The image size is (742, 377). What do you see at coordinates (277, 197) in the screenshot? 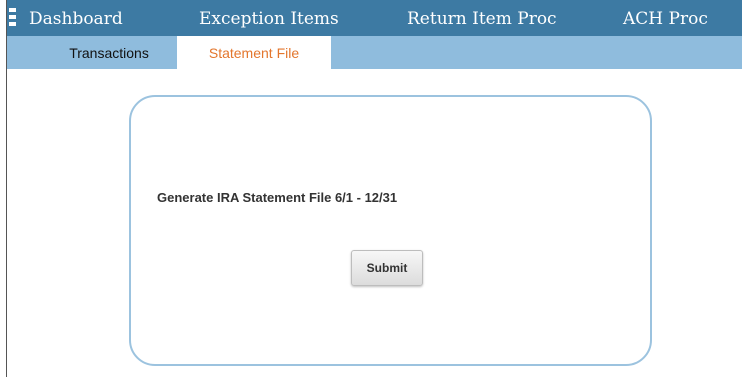
I see `generate-statement-label: Generate IRA Statement File 6/1 - 12/31` at bounding box center [277, 197].